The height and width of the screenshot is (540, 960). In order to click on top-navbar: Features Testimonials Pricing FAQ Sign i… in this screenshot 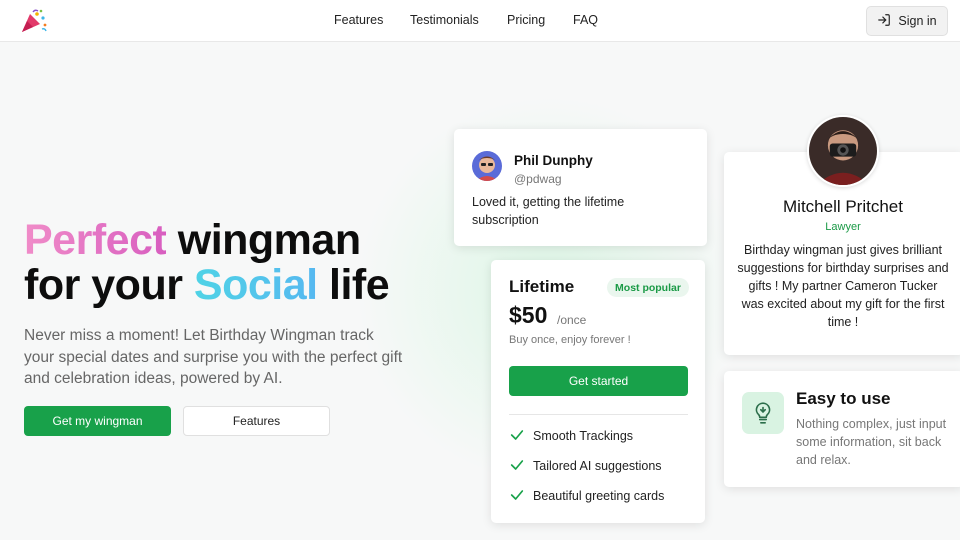, I will do `click(480, 21)`.